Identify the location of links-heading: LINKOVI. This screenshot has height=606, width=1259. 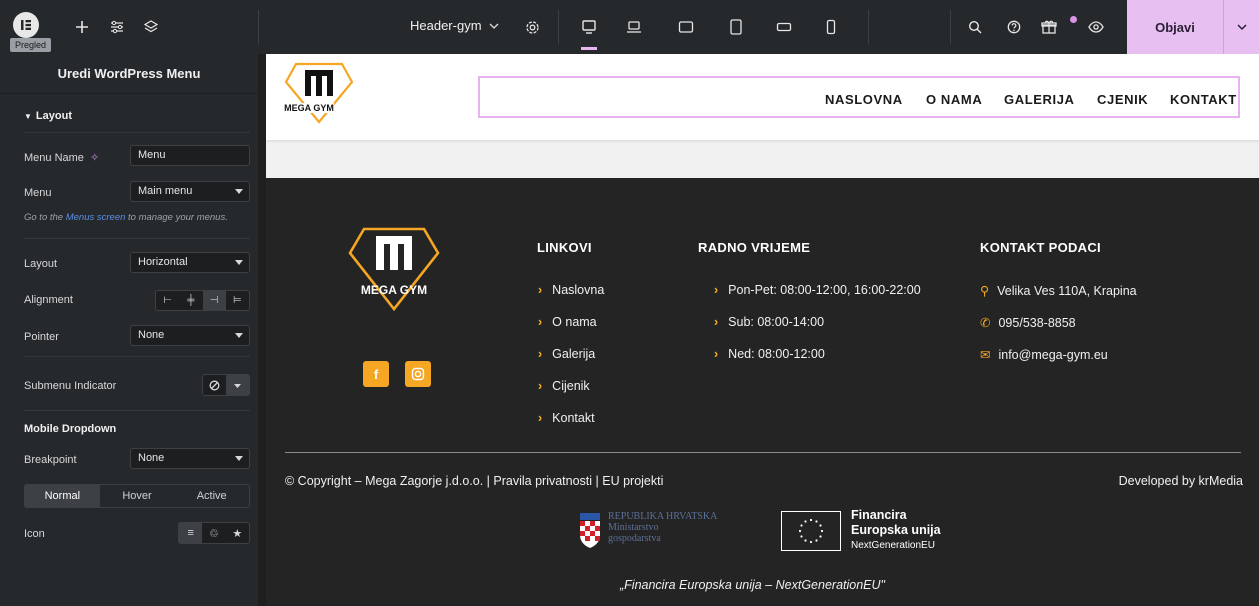
(564, 247).